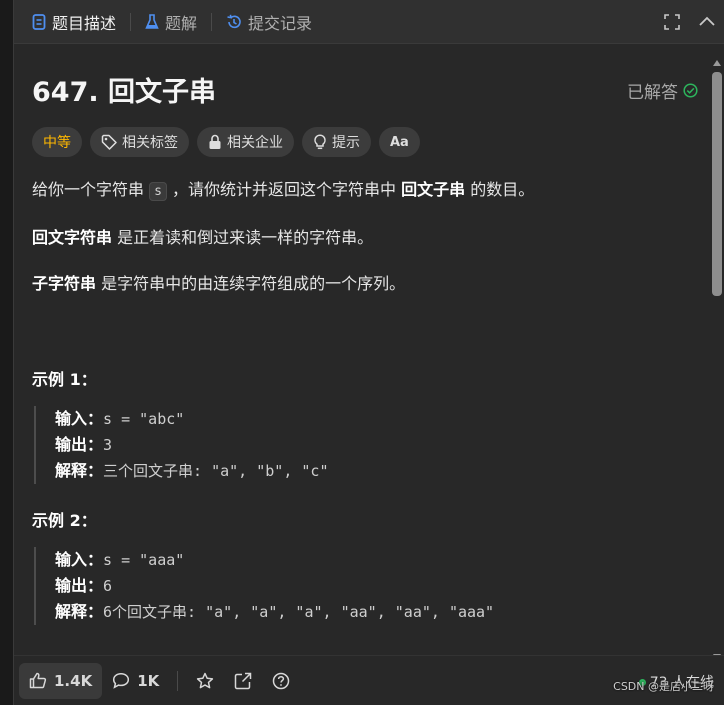 The width and height of the screenshot is (724, 705). I want to click on tab-submissions-label: 提交记录, so click(280, 23).